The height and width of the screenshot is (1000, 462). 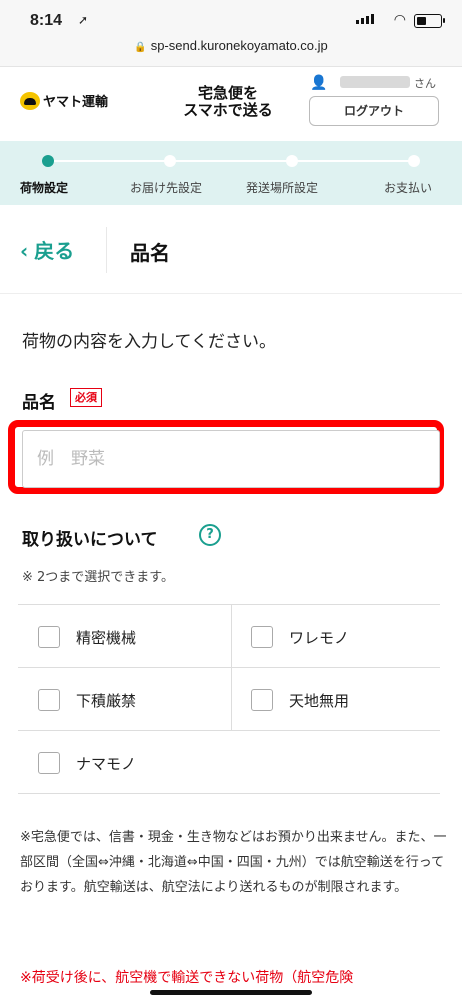 I want to click on option-precision-machinery: 精密機械, so click(x=124, y=636).